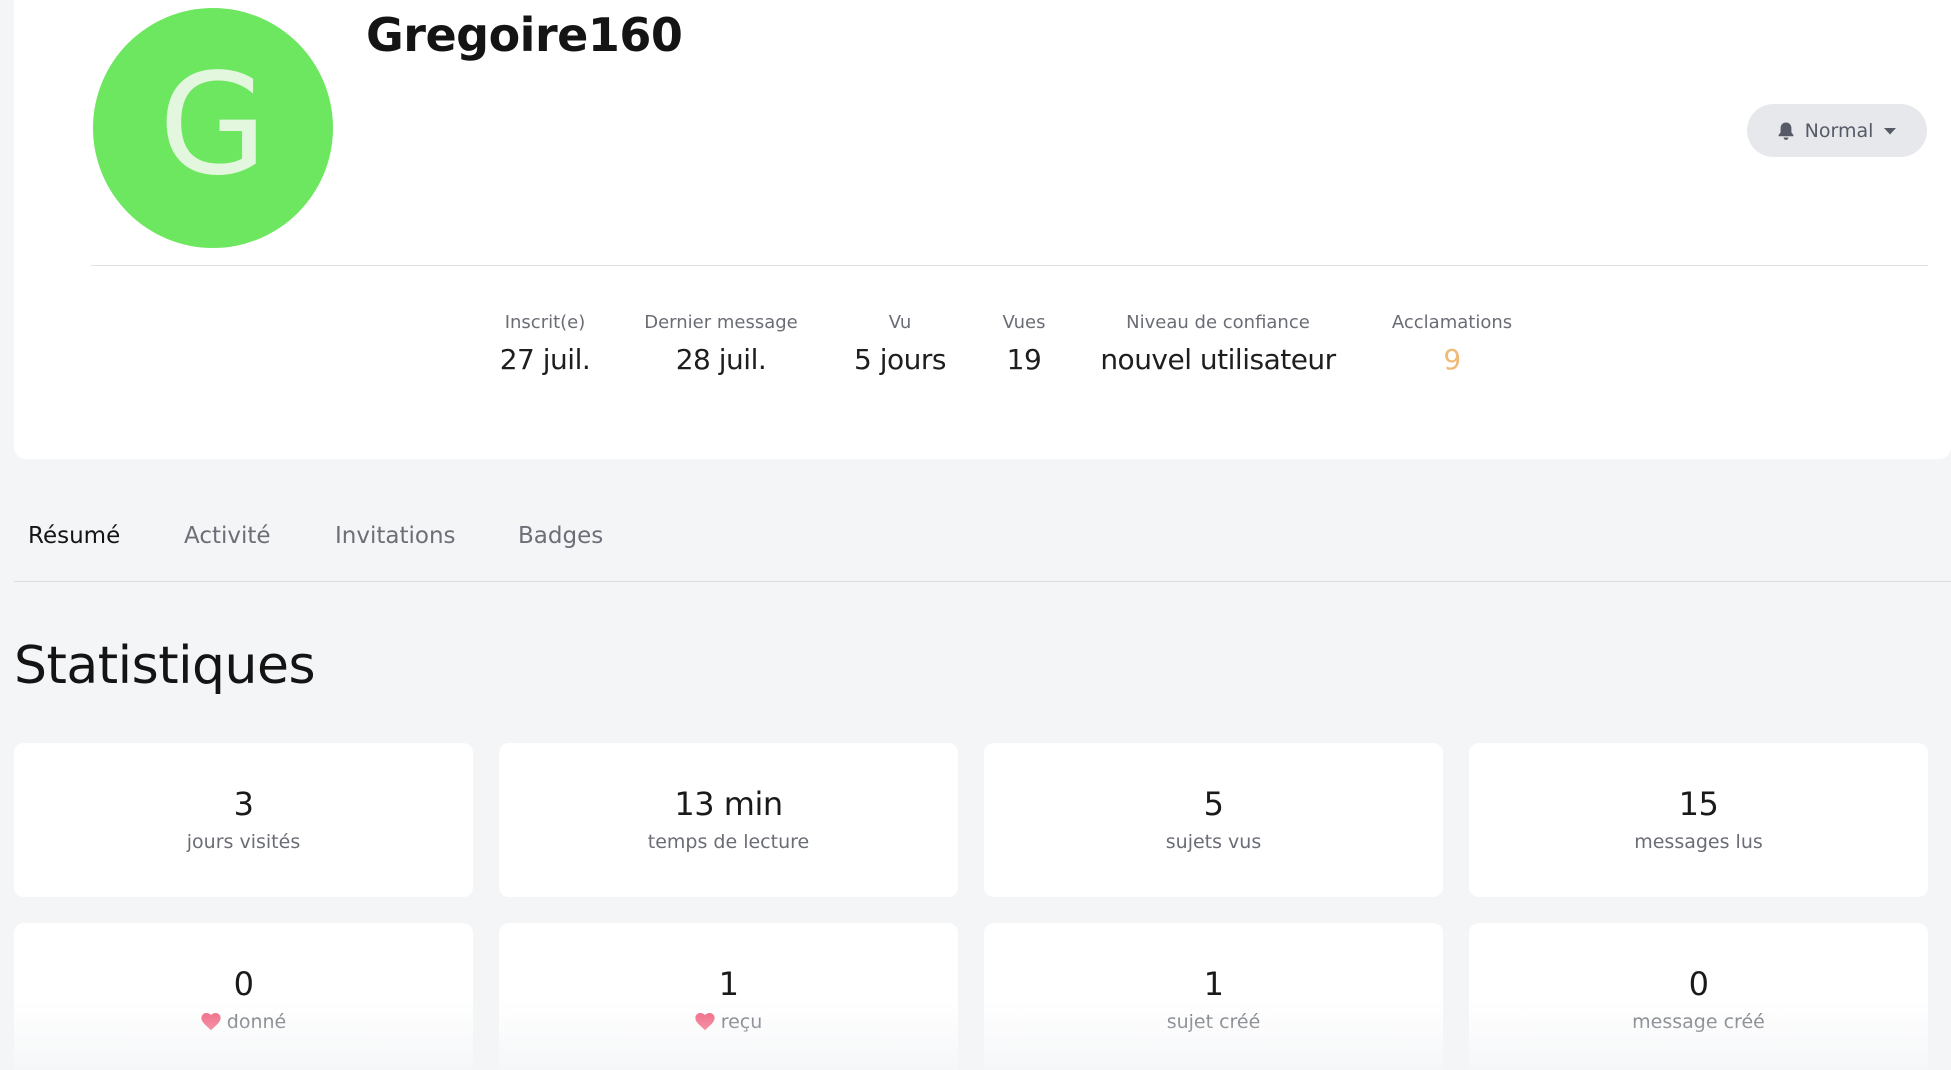  I want to click on stat-card-days-visited: 3 jours visités, so click(243, 820).